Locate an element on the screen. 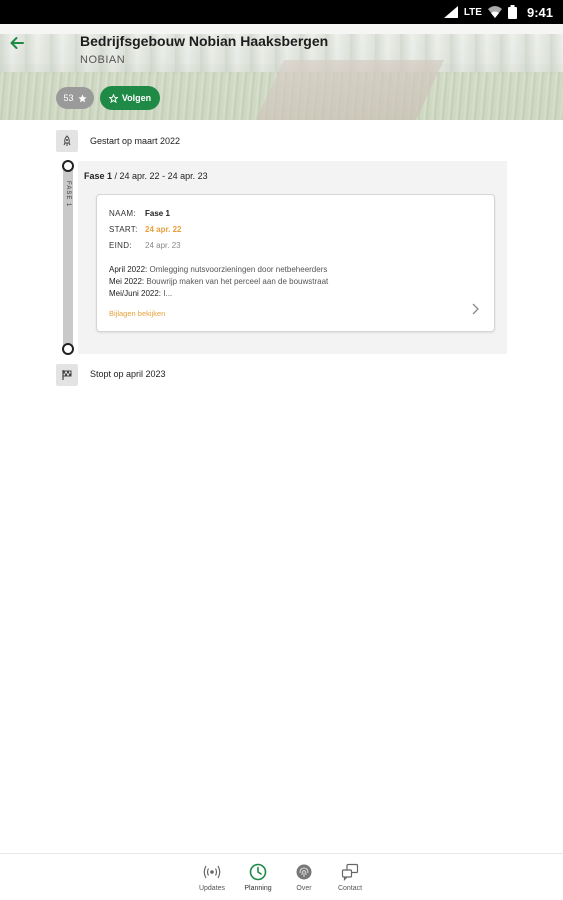 The width and height of the screenshot is (563, 900). phase-start-row: START: 24 apr. 22 is located at coordinates (145, 229).